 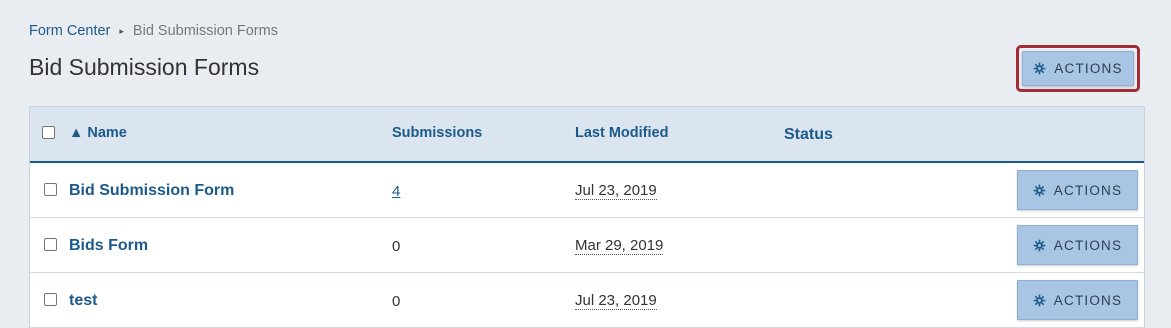 I want to click on submissions-count-link: 4, so click(x=396, y=191).